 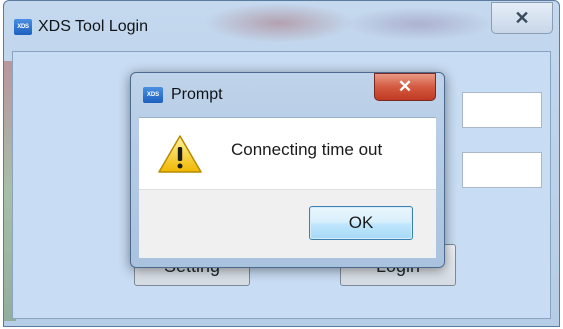 I want to click on window-title: XDS Tool Login, so click(x=93, y=26).